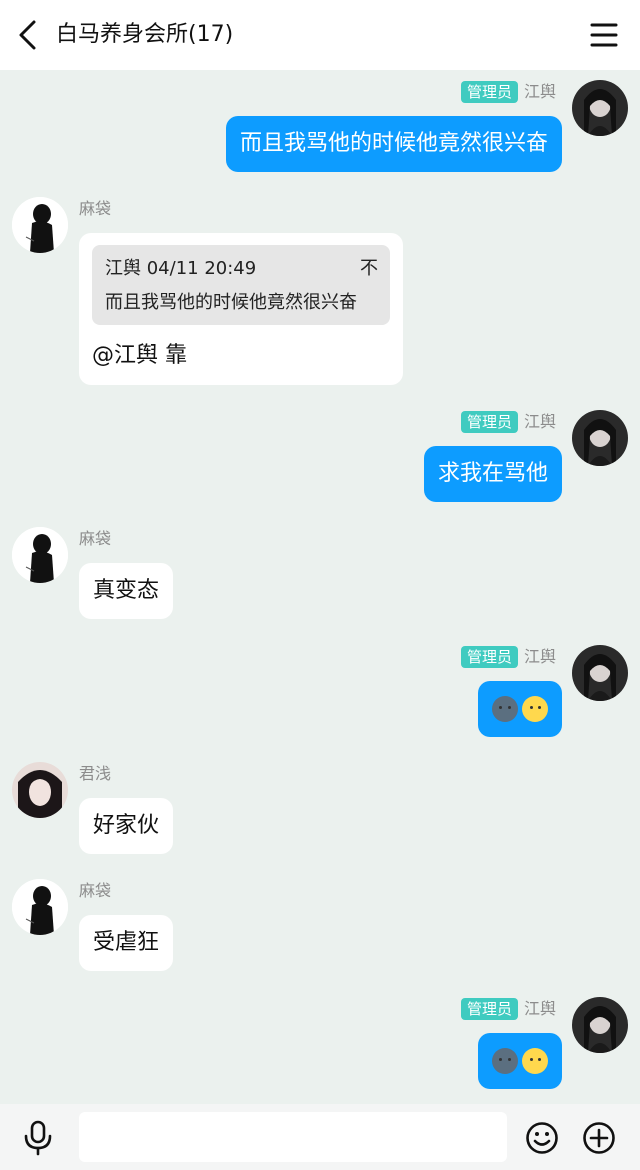 This screenshot has width=640, height=1170. What do you see at coordinates (542, 1138) in the screenshot?
I see `smiley-icon` at bounding box center [542, 1138].